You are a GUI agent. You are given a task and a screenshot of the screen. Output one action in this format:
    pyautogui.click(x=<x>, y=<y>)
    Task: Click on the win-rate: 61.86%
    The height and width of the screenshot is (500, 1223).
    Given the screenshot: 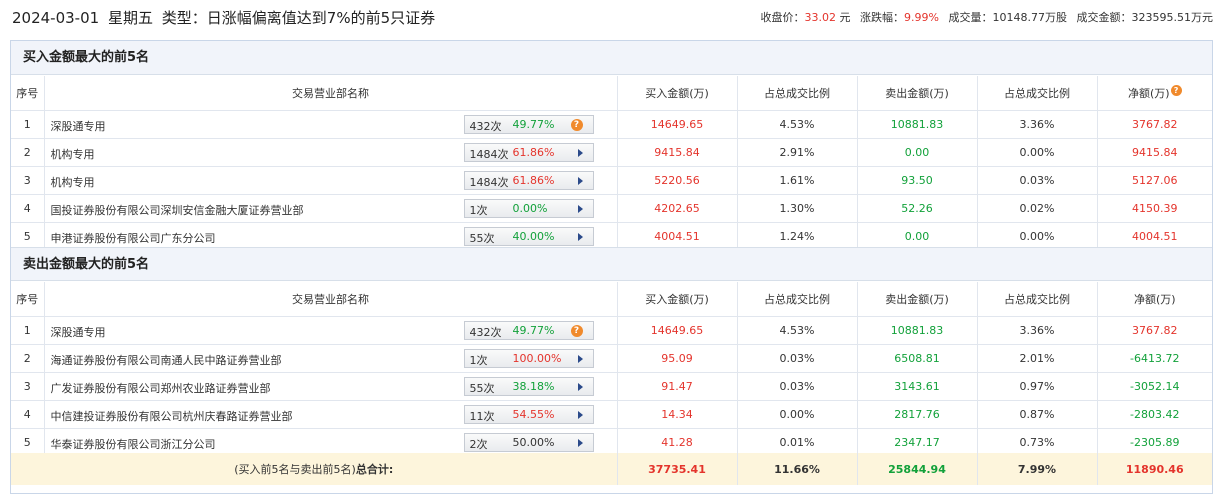 What is the action you would take?
    pyautogui.click(x=533, y=152)
    